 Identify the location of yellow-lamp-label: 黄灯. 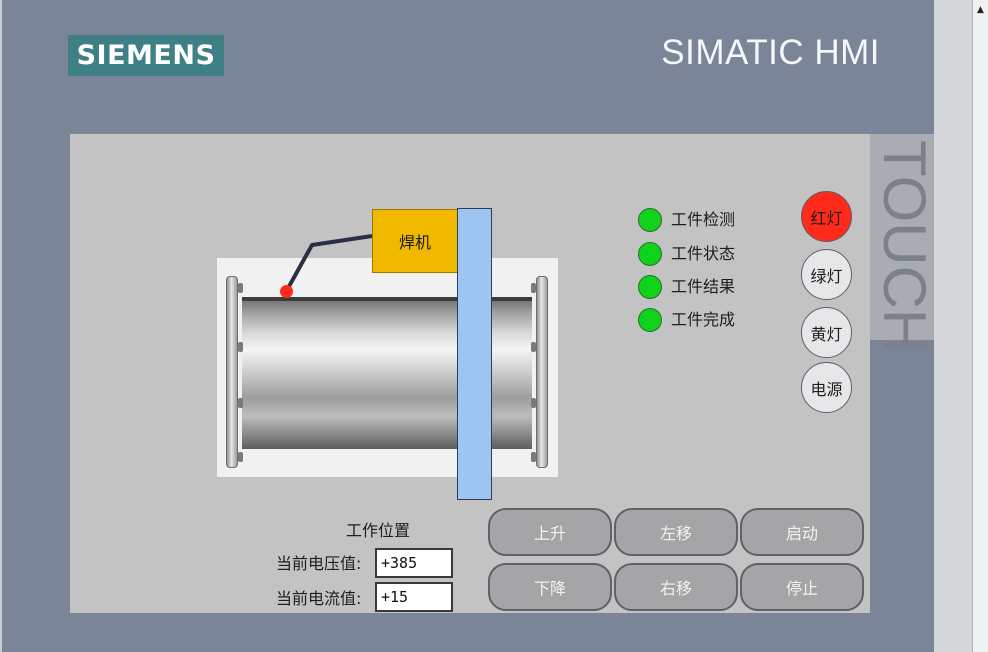
(826, 334).